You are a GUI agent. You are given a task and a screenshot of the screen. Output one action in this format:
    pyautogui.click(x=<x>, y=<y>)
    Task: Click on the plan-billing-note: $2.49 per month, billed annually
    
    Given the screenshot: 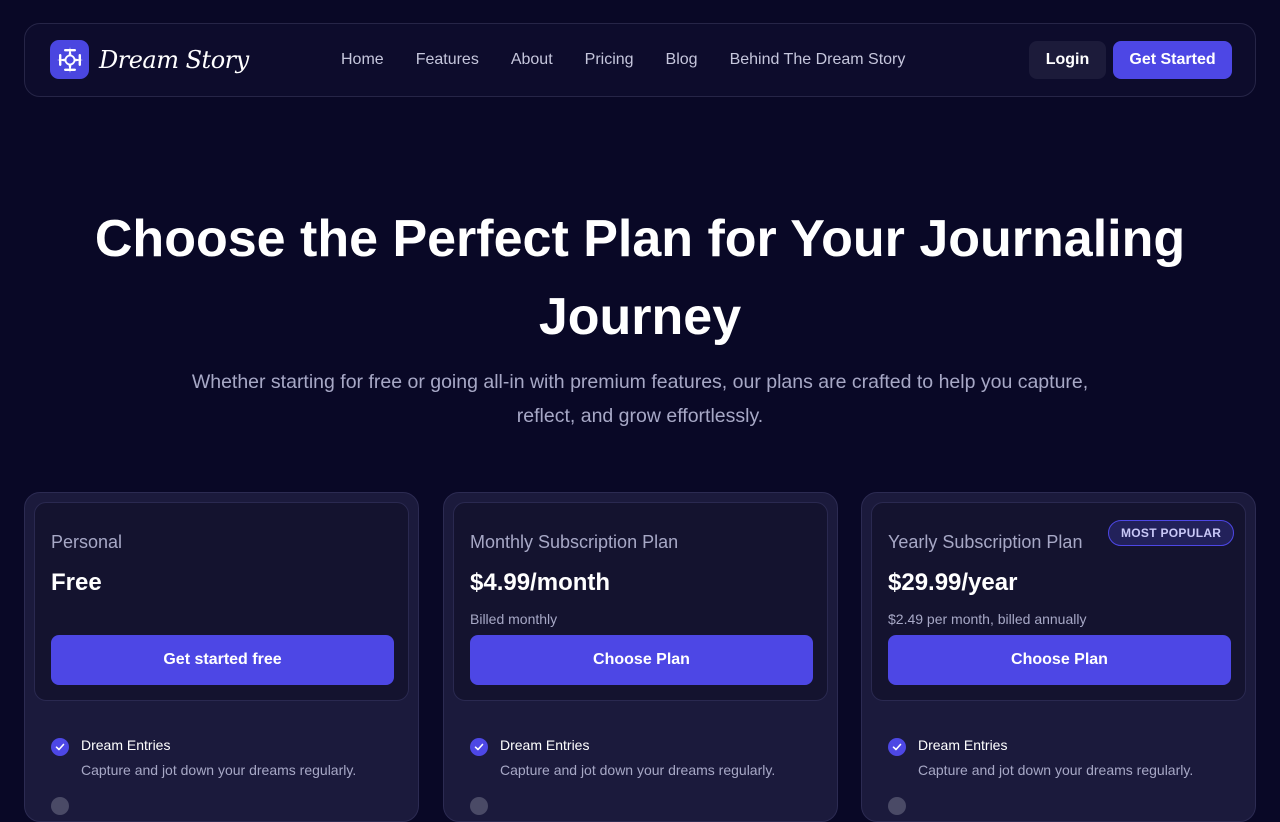 What is the action you would take?
    pyautogui.click(x=987, y=619)
    